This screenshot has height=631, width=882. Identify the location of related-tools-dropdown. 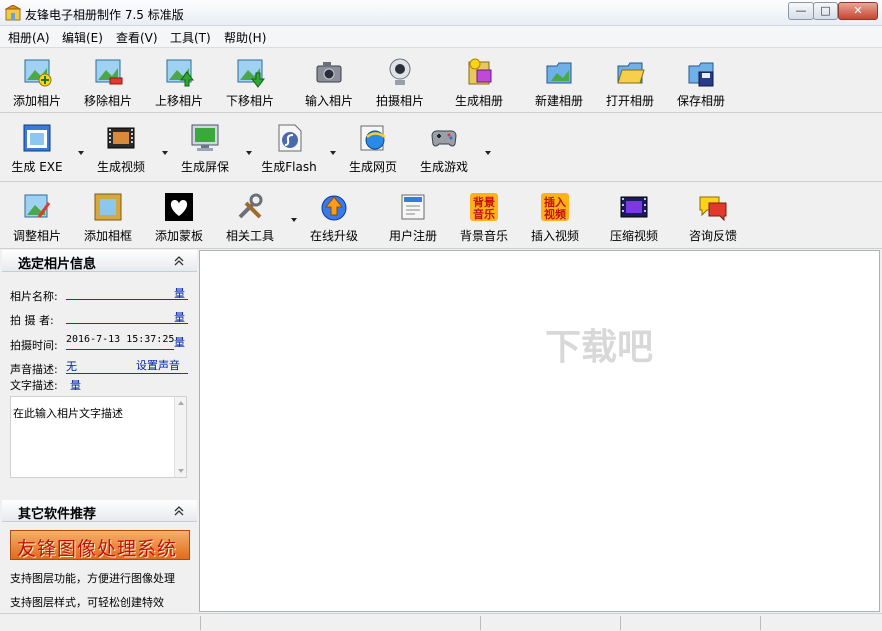
(294, 220).